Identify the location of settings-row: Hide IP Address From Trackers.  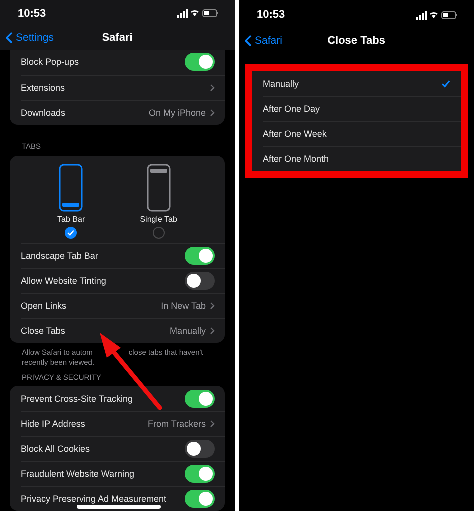
(123, 423).